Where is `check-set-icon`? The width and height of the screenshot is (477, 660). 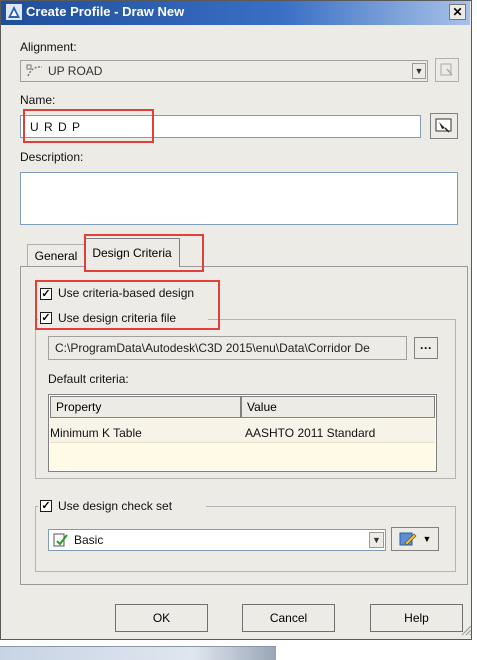 check-set-icon is located at coordinates (60, 540).